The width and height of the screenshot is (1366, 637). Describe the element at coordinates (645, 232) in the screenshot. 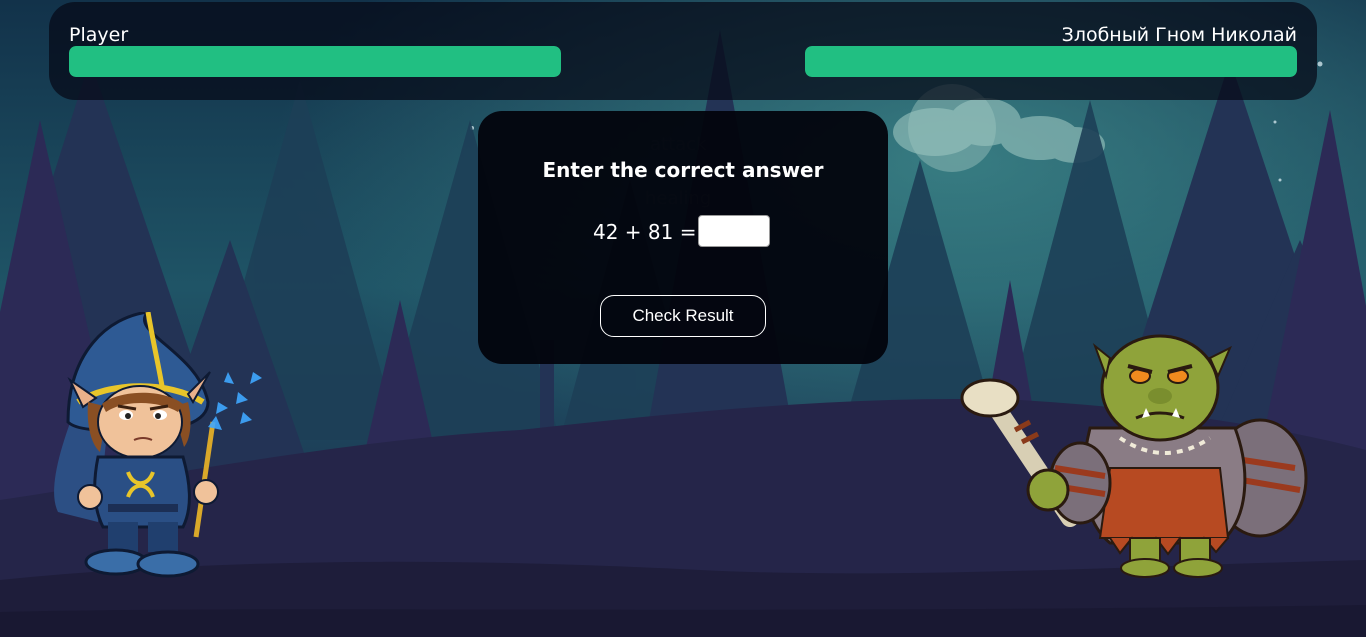

I see `equation-text: 42 + 81 =` at that location.